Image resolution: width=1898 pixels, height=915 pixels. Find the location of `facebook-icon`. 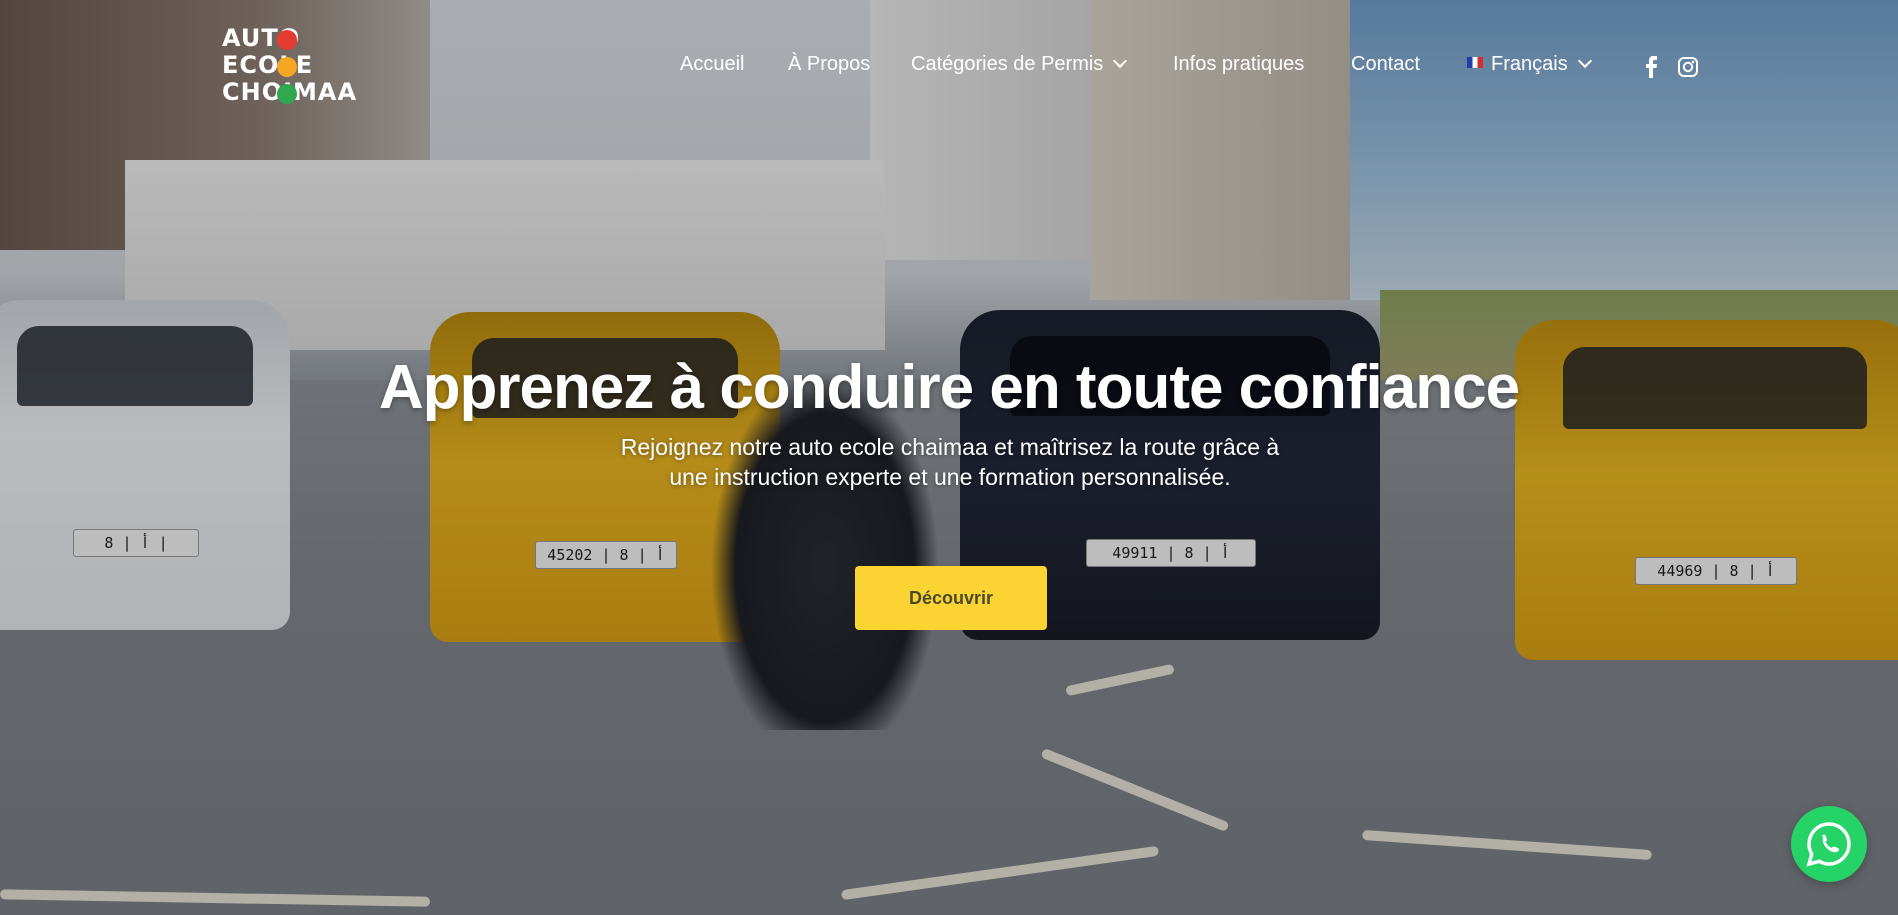

facebook-icon is located at coordinates (1651, 67).